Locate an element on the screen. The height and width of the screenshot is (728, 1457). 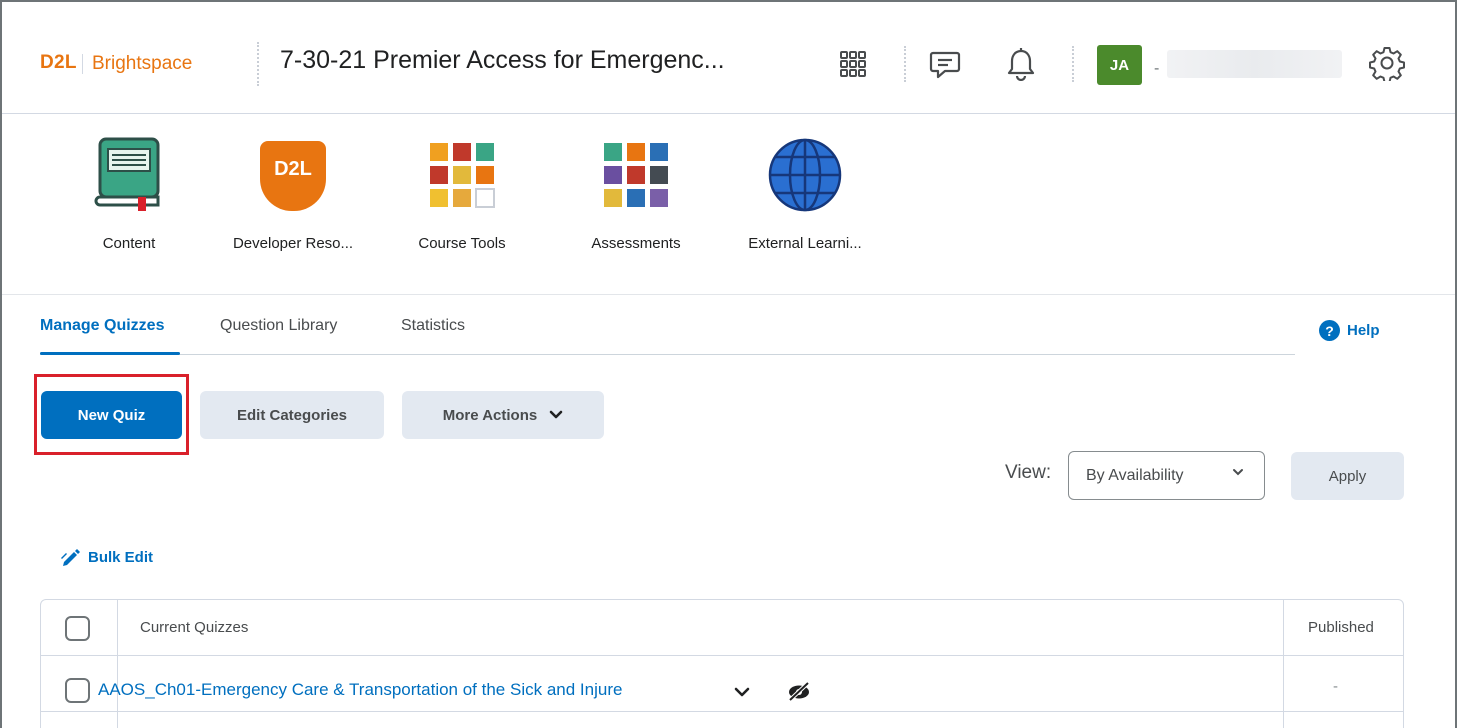
bulk-edit-icon is located at coordinates (70, 557).